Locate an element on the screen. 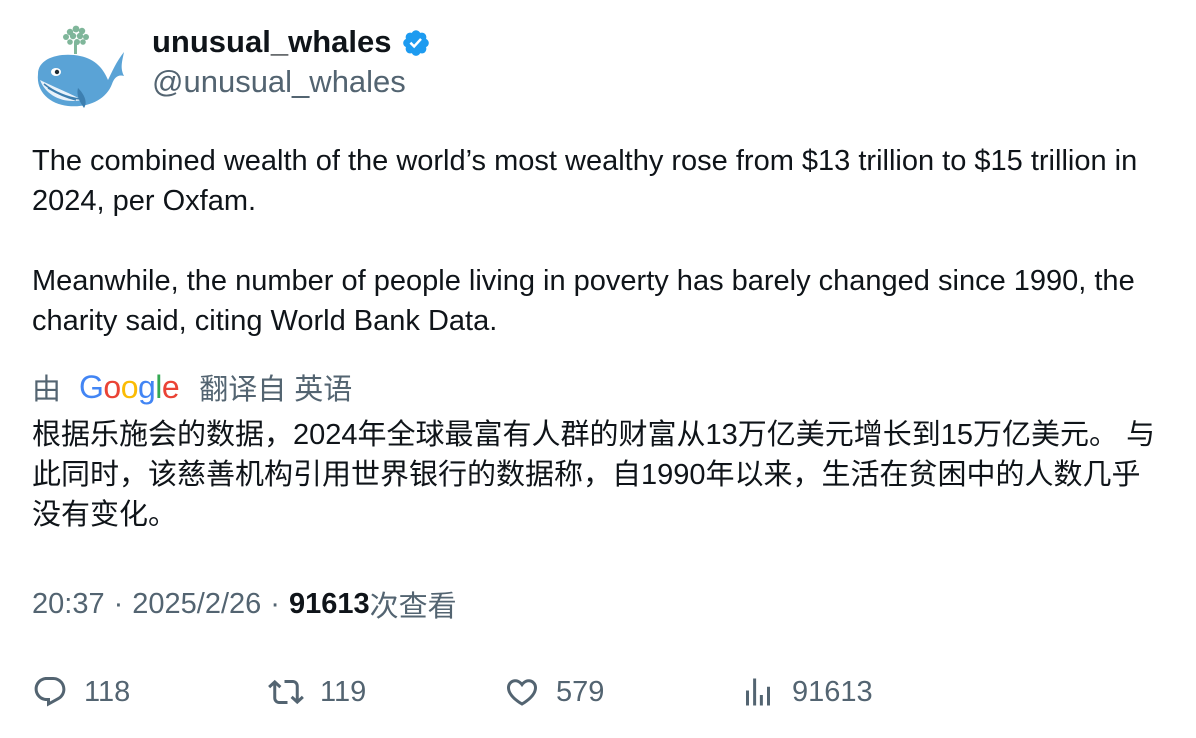 The width and height of the screenshot is (1196, 738). google-logo: Google is located at coordinates (129, 387).